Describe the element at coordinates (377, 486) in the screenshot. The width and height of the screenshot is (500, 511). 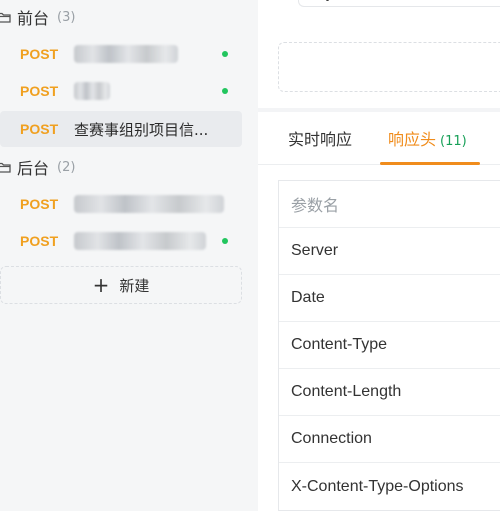
I see `header-name: X-Content-Type-Options` at that location.